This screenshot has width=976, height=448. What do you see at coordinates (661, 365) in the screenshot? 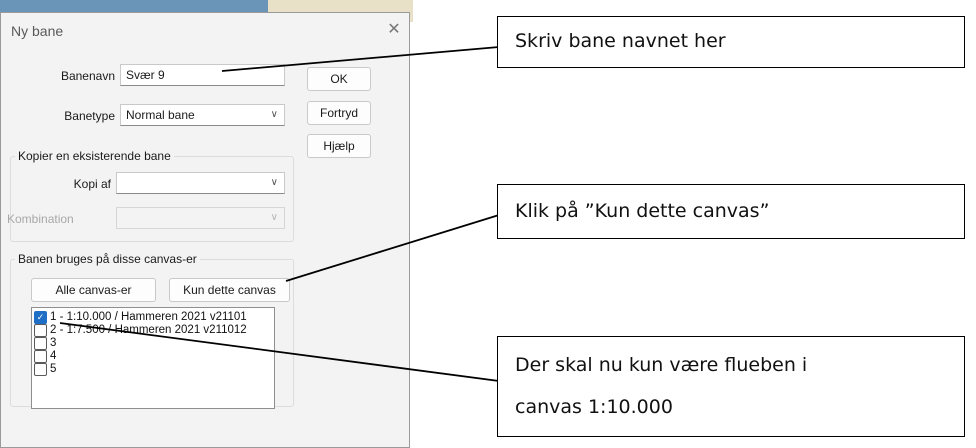
I see `callout-check-line1: Der skal nu kun være flueben i` at bounding box center [661, 365].